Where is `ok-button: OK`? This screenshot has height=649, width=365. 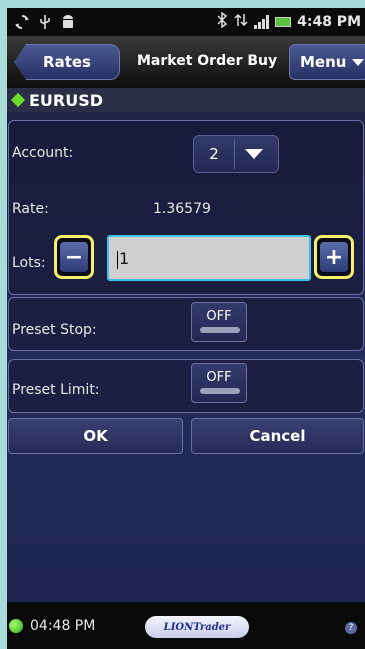 ok-button: OK is located at coordinates (95, 436).